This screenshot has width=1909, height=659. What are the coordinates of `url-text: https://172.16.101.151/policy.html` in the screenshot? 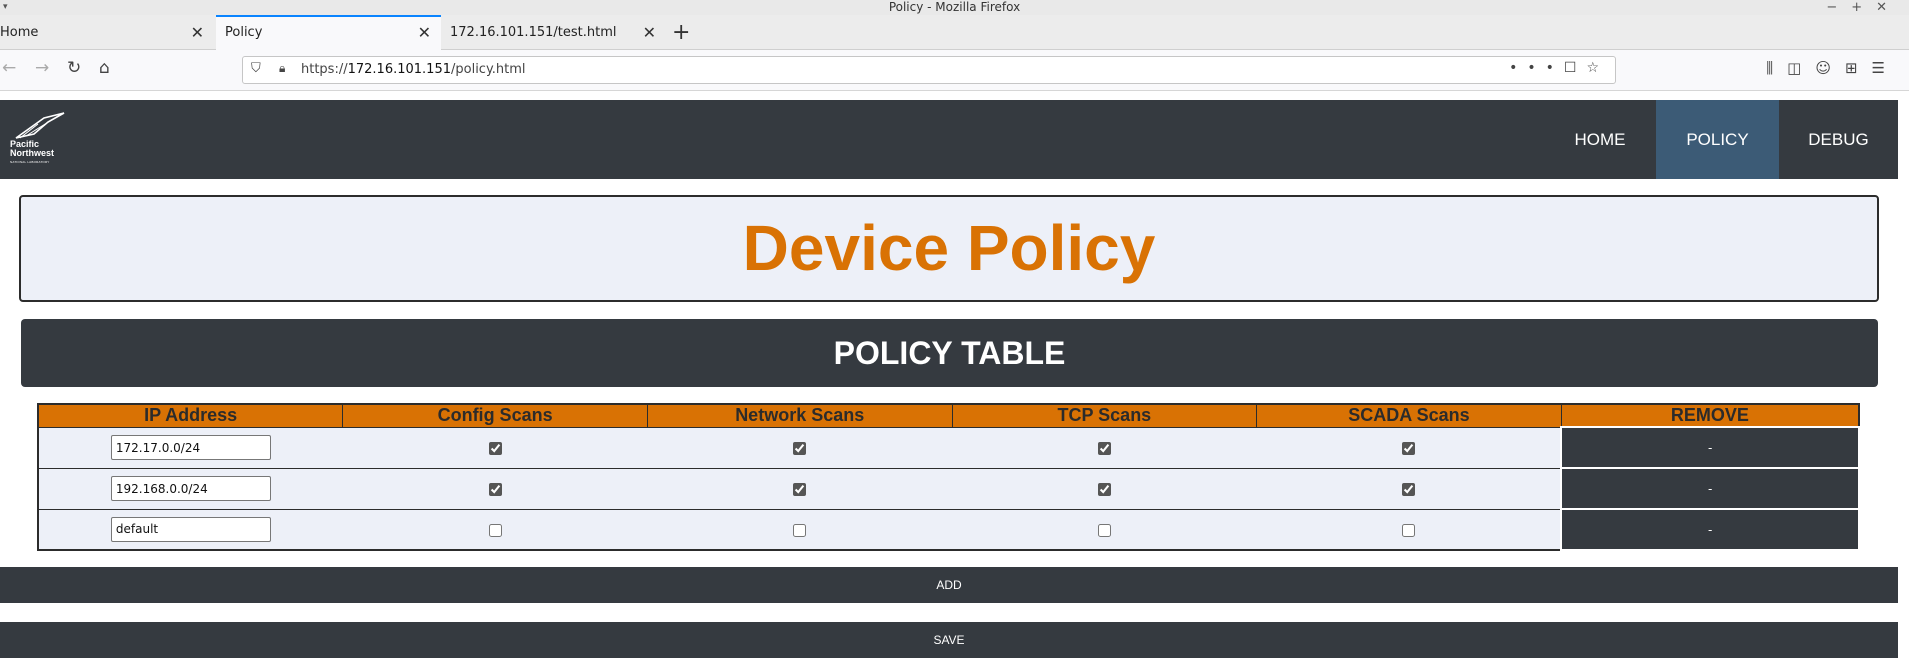 It's located at (413, 69).